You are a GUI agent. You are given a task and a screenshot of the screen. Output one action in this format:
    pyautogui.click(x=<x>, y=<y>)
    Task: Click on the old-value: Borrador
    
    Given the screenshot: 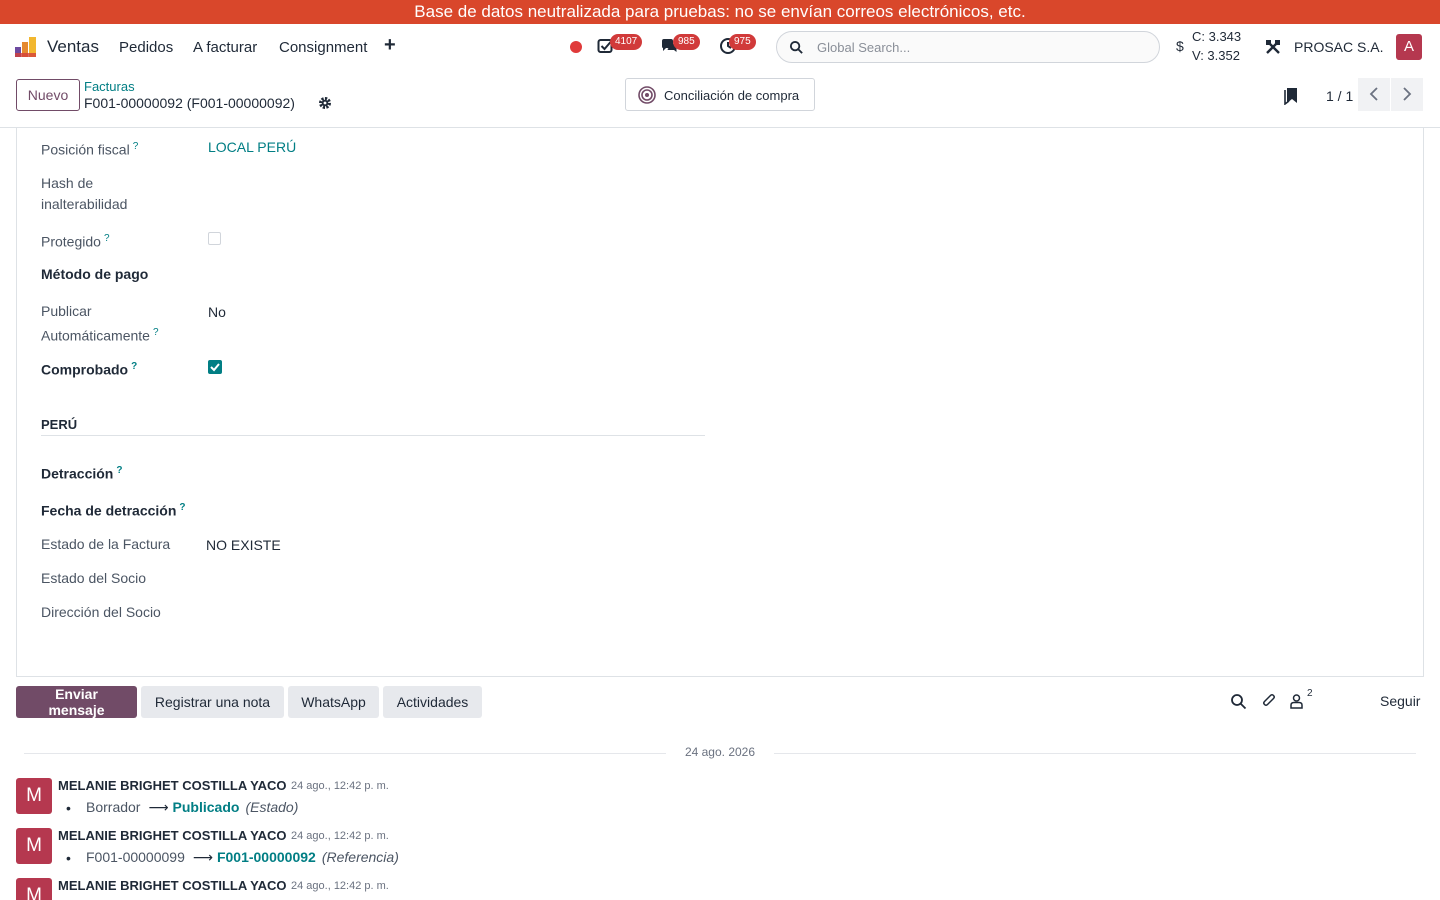 What is the action you would take?
    pyautogui.click(x=113, y=807)
    